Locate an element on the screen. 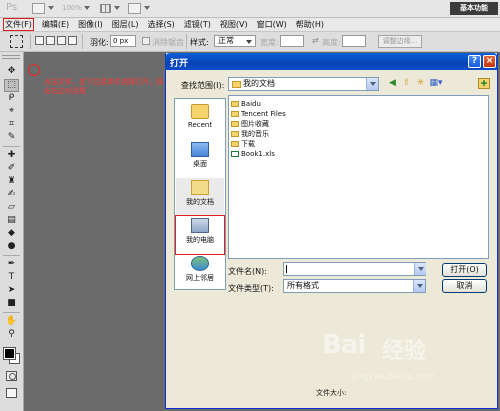  marquee-tool-icon: ⬚ is located at coordinates (11, 85).